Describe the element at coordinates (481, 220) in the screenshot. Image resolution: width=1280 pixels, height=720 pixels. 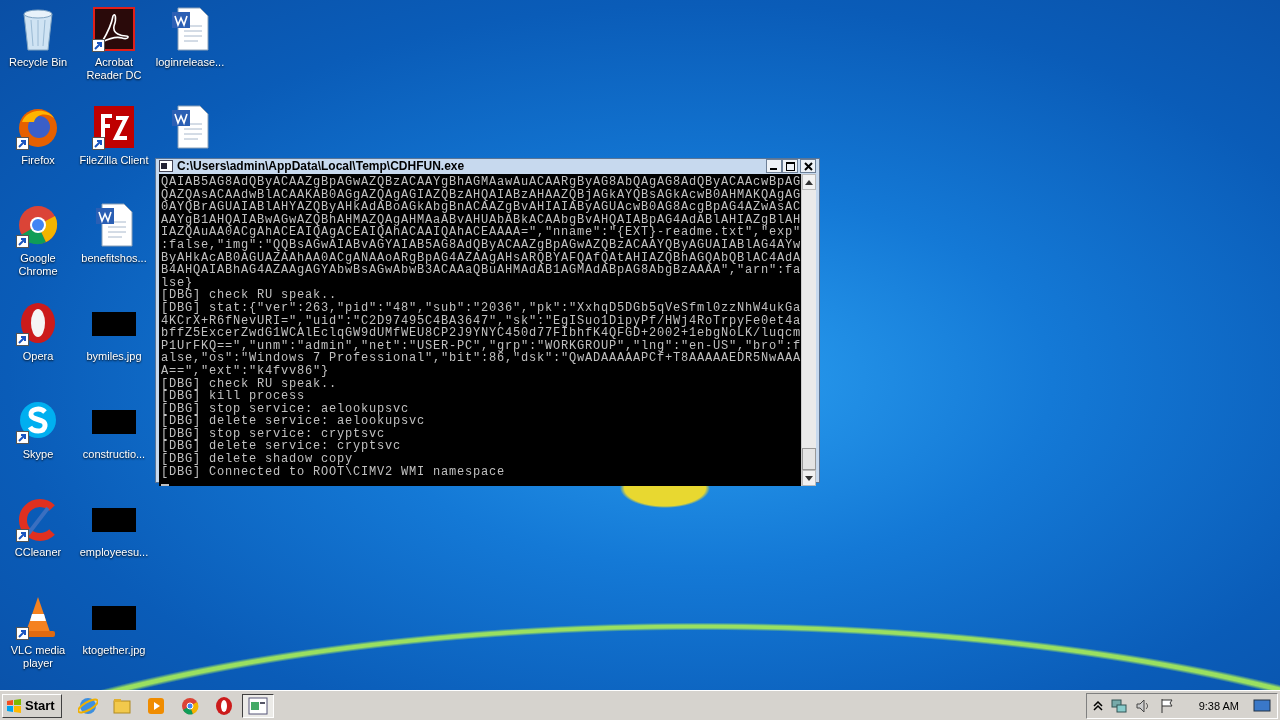
I see `console-line: AAYgB1AHQAIABwAGwAZQBhAHMAZQAgAHMAaABvAHUAbABkACAAbgBvAHQAIABpAG4AdABlAHIAZgBlAH` at that location.